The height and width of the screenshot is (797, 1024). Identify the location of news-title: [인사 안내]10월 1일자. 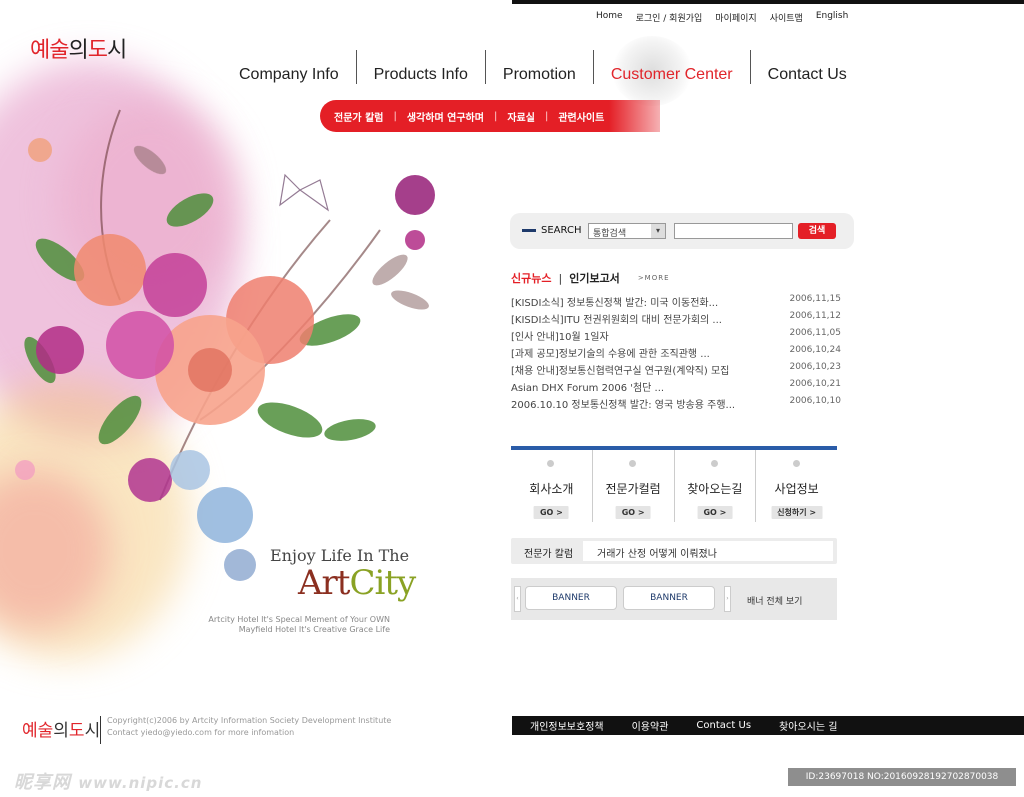
(560, 337).